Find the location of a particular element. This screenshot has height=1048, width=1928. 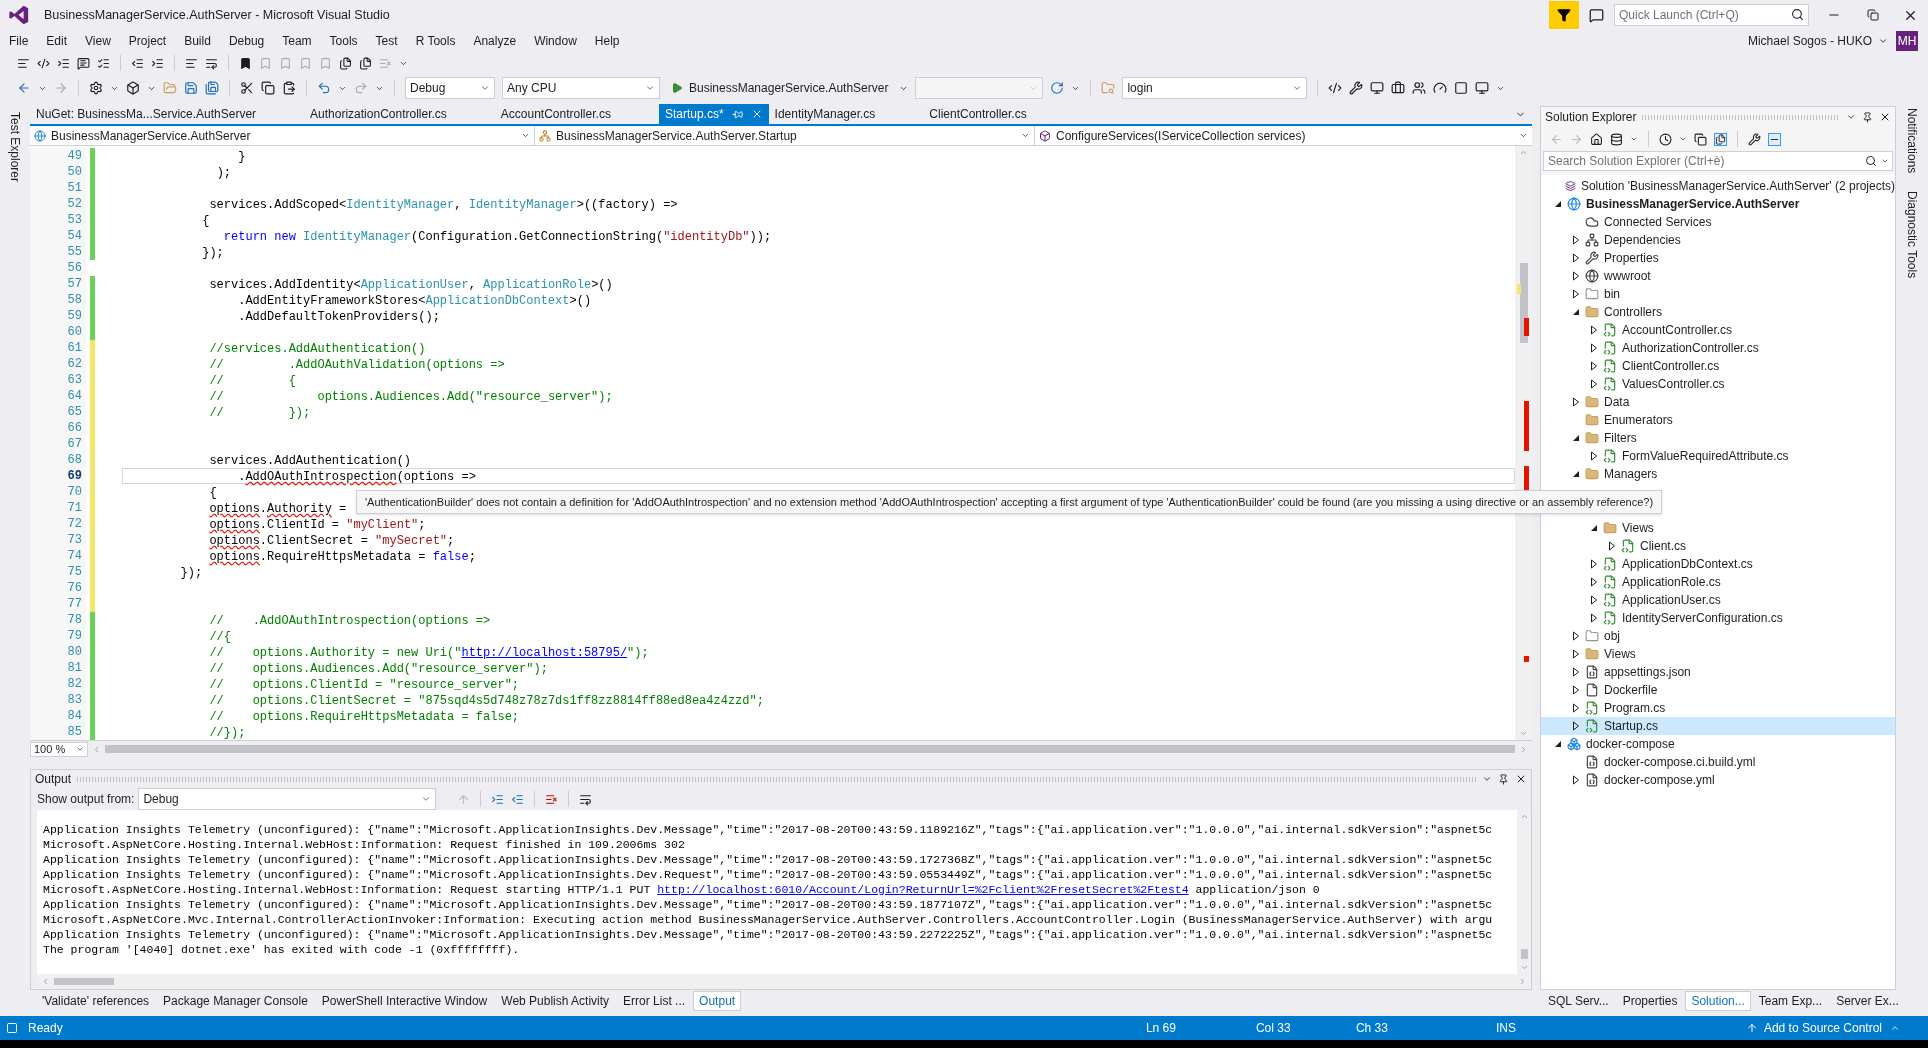

tree-item: Dockerfile is located at coordinates (1718, 690).